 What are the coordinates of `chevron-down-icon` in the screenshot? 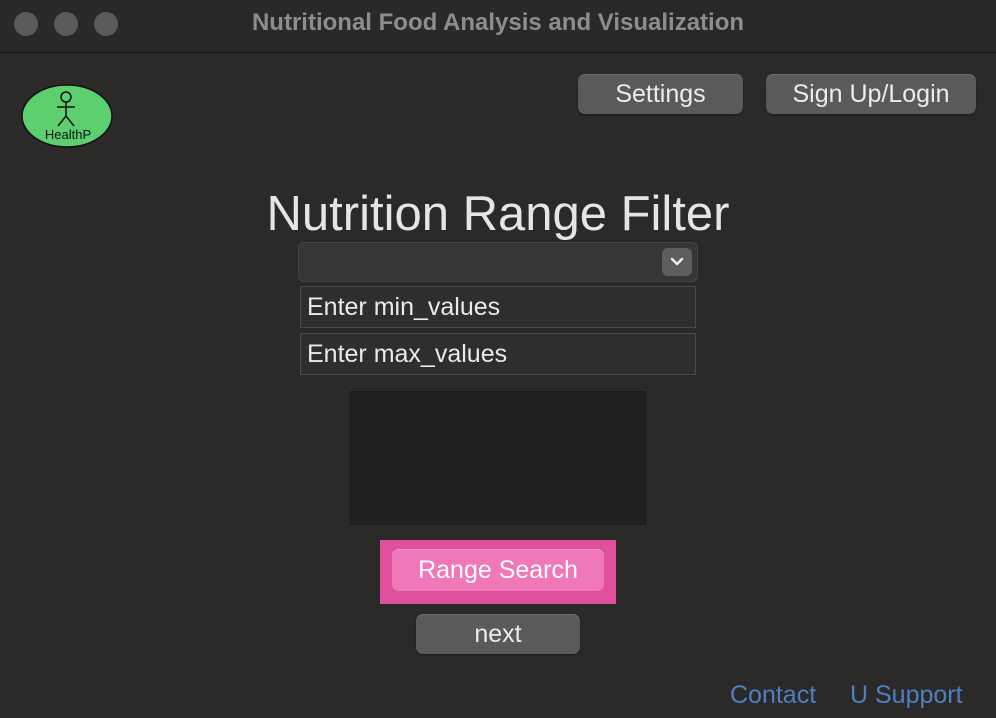 It's located at (677, 262).